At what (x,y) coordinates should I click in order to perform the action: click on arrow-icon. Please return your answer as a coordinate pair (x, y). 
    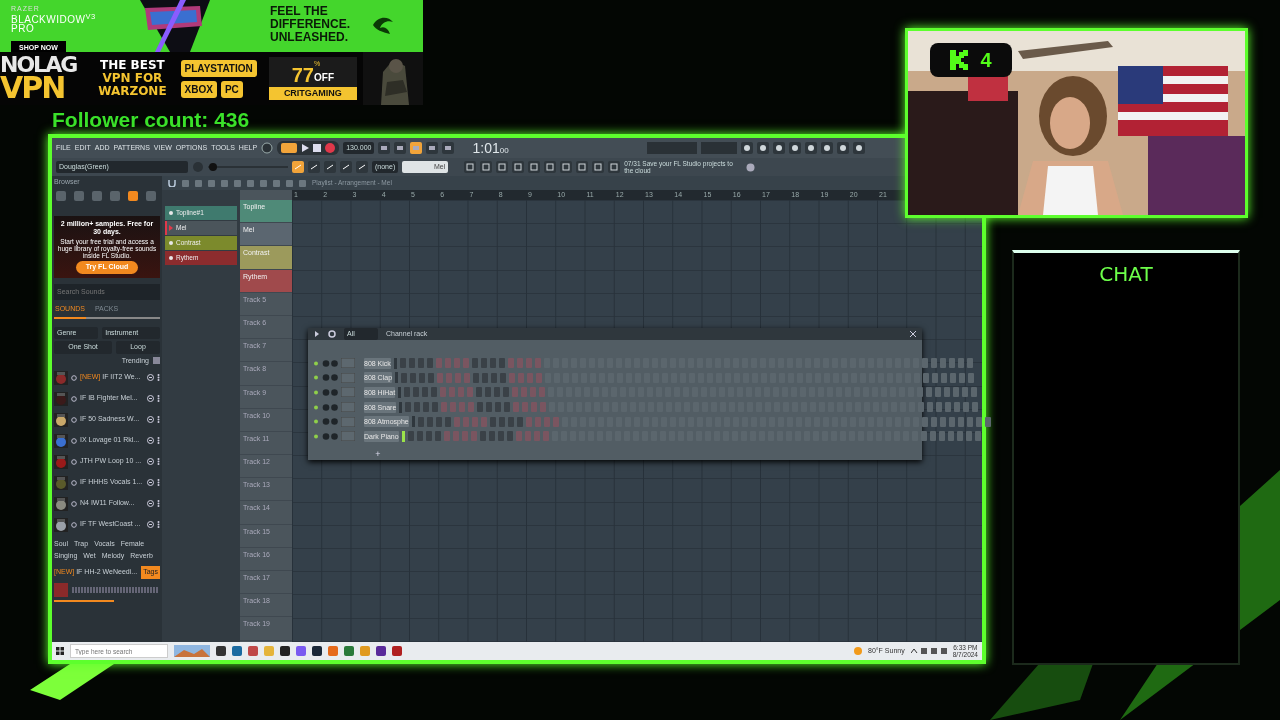
    Looking at the image, I should click on (317, 334).